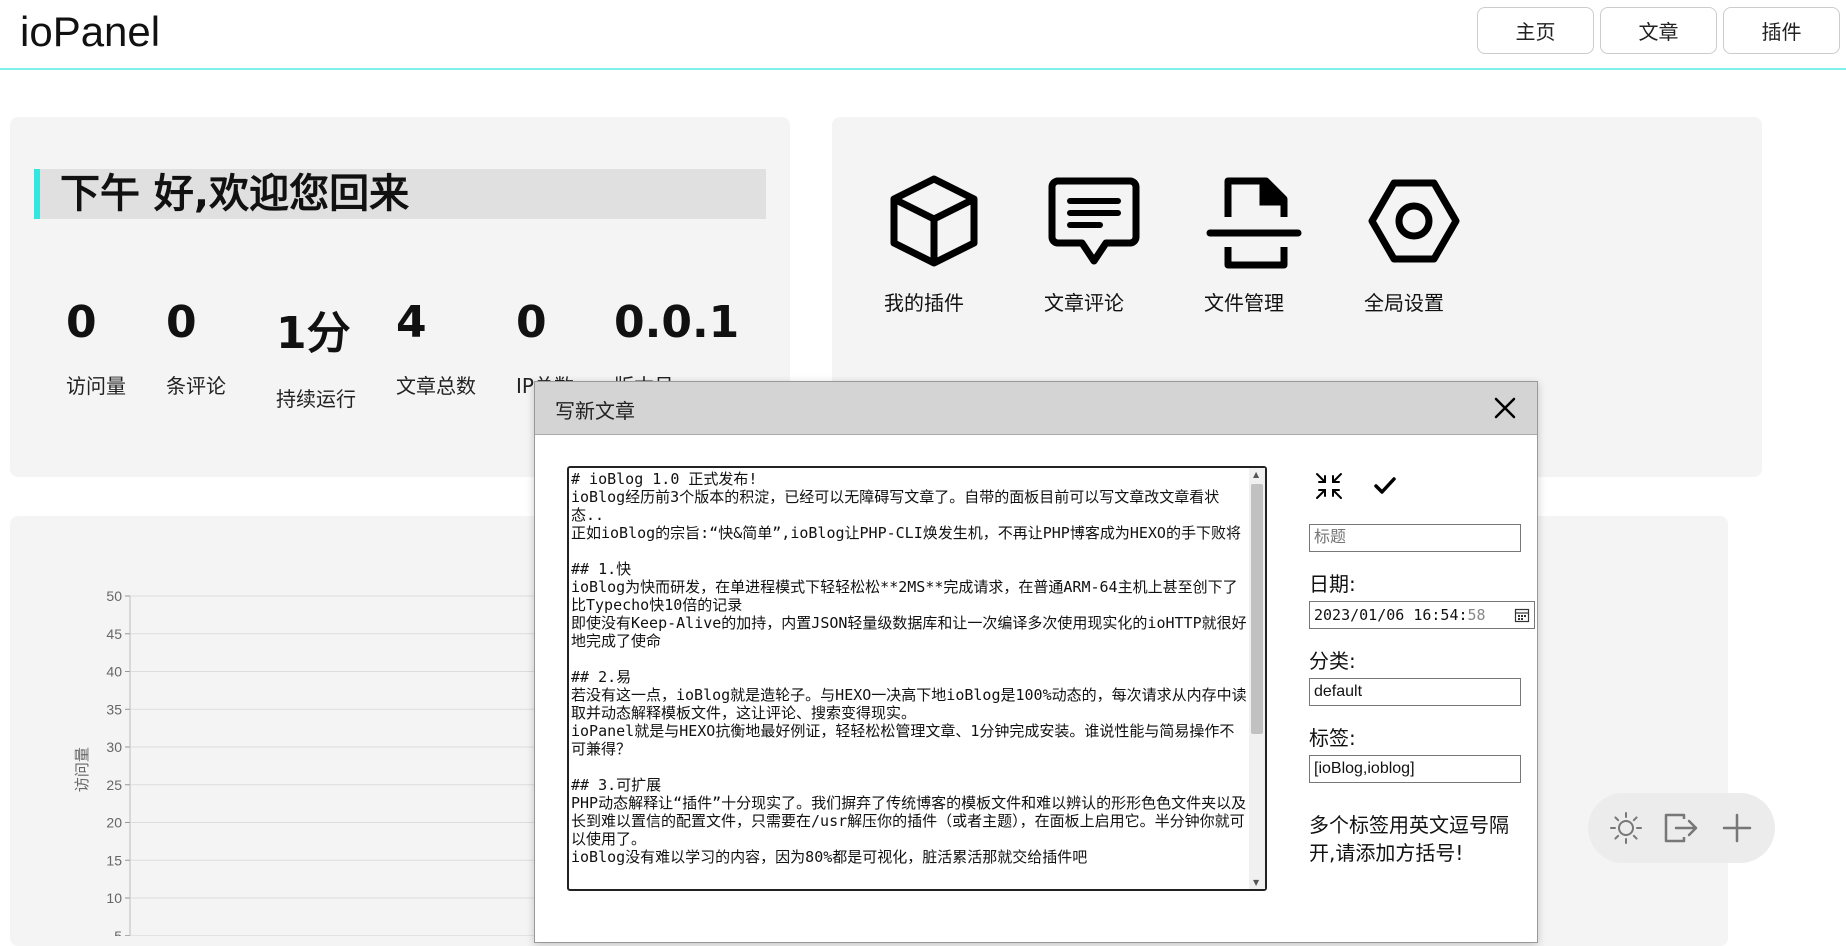  I want to click on exit-fullscreen-icon, so click(1329, 486).